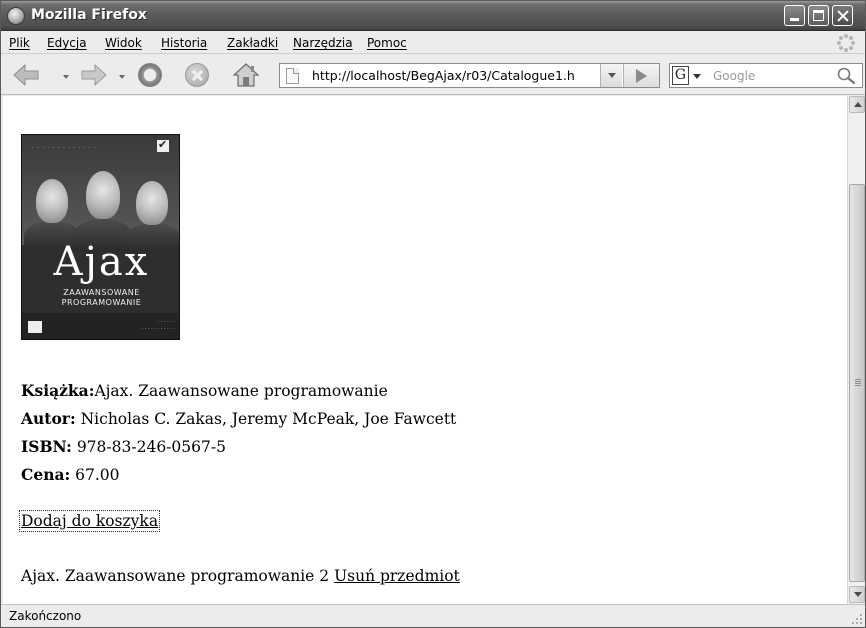  Describe the element at coordinates (101, 262) in the screenshot. I see `cover-title: Ajax` at that location.